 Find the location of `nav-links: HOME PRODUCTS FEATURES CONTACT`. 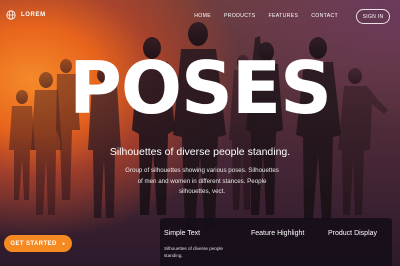

nav-links: HOME PRODUCTS FEATURES CONTACT is located at coordinates (266, 16).